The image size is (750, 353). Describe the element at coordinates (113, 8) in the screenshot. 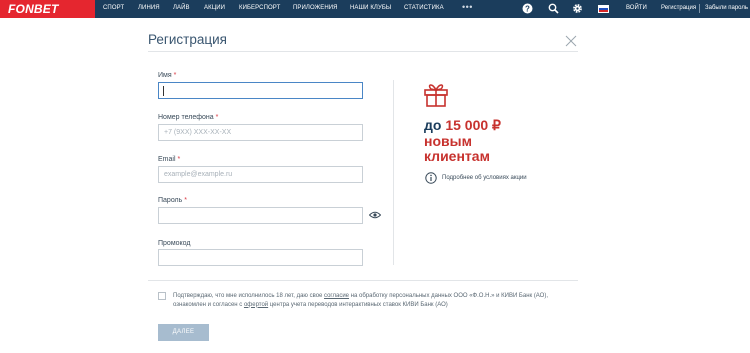

I see `nav-sport: СПОРТ` at that location.